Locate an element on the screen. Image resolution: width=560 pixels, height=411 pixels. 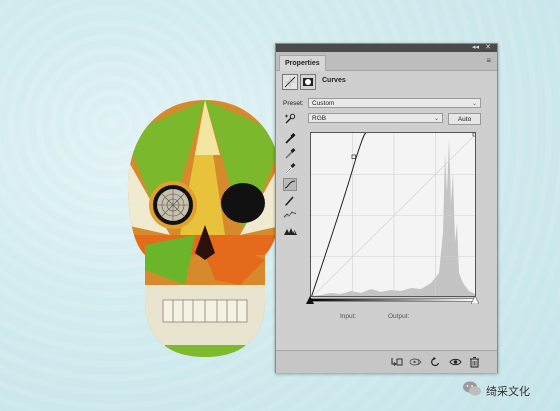
curves-adjustment-icon is located at coordinates (290, 82).